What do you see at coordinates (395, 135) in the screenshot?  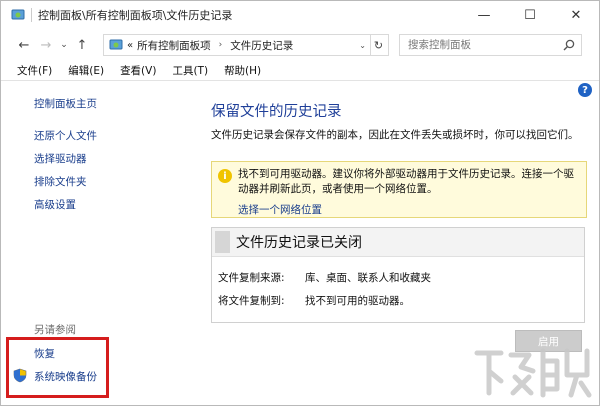 I see `page-description: 文件历史记录会保存文件的副本，因此在文件丢失或损坏时，你可以找回它们。` at bounding box center [395, 135].